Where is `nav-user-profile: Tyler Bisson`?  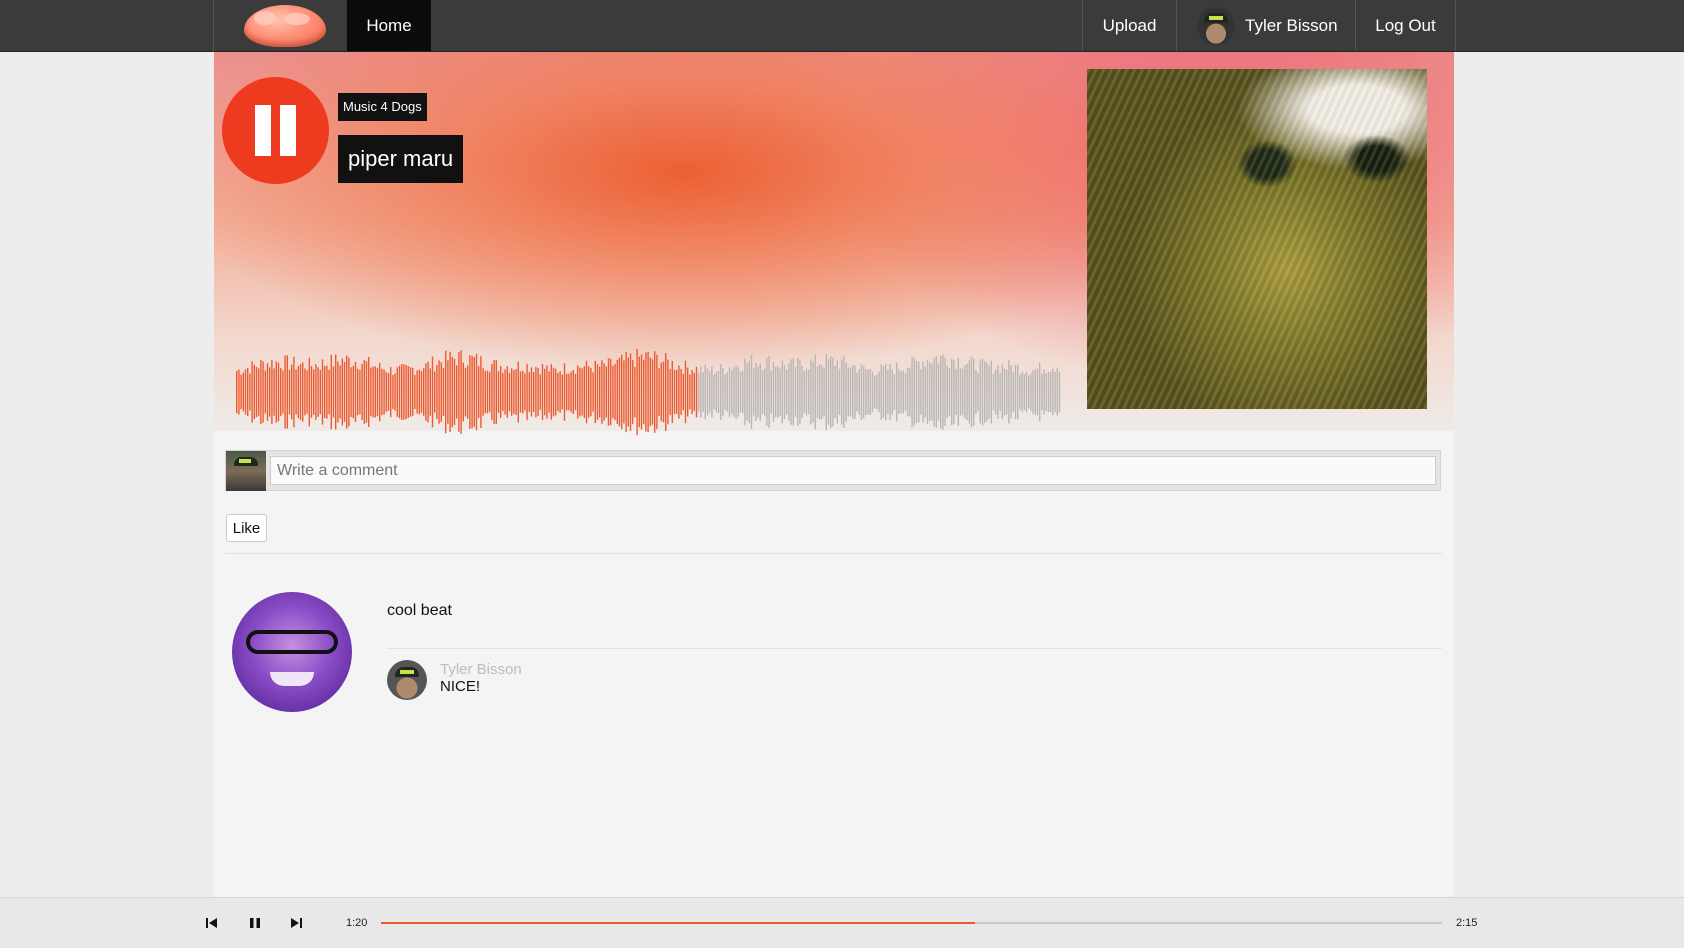 nav-user-profile: Tyler Bisson is located at coordinates (1265, 25).